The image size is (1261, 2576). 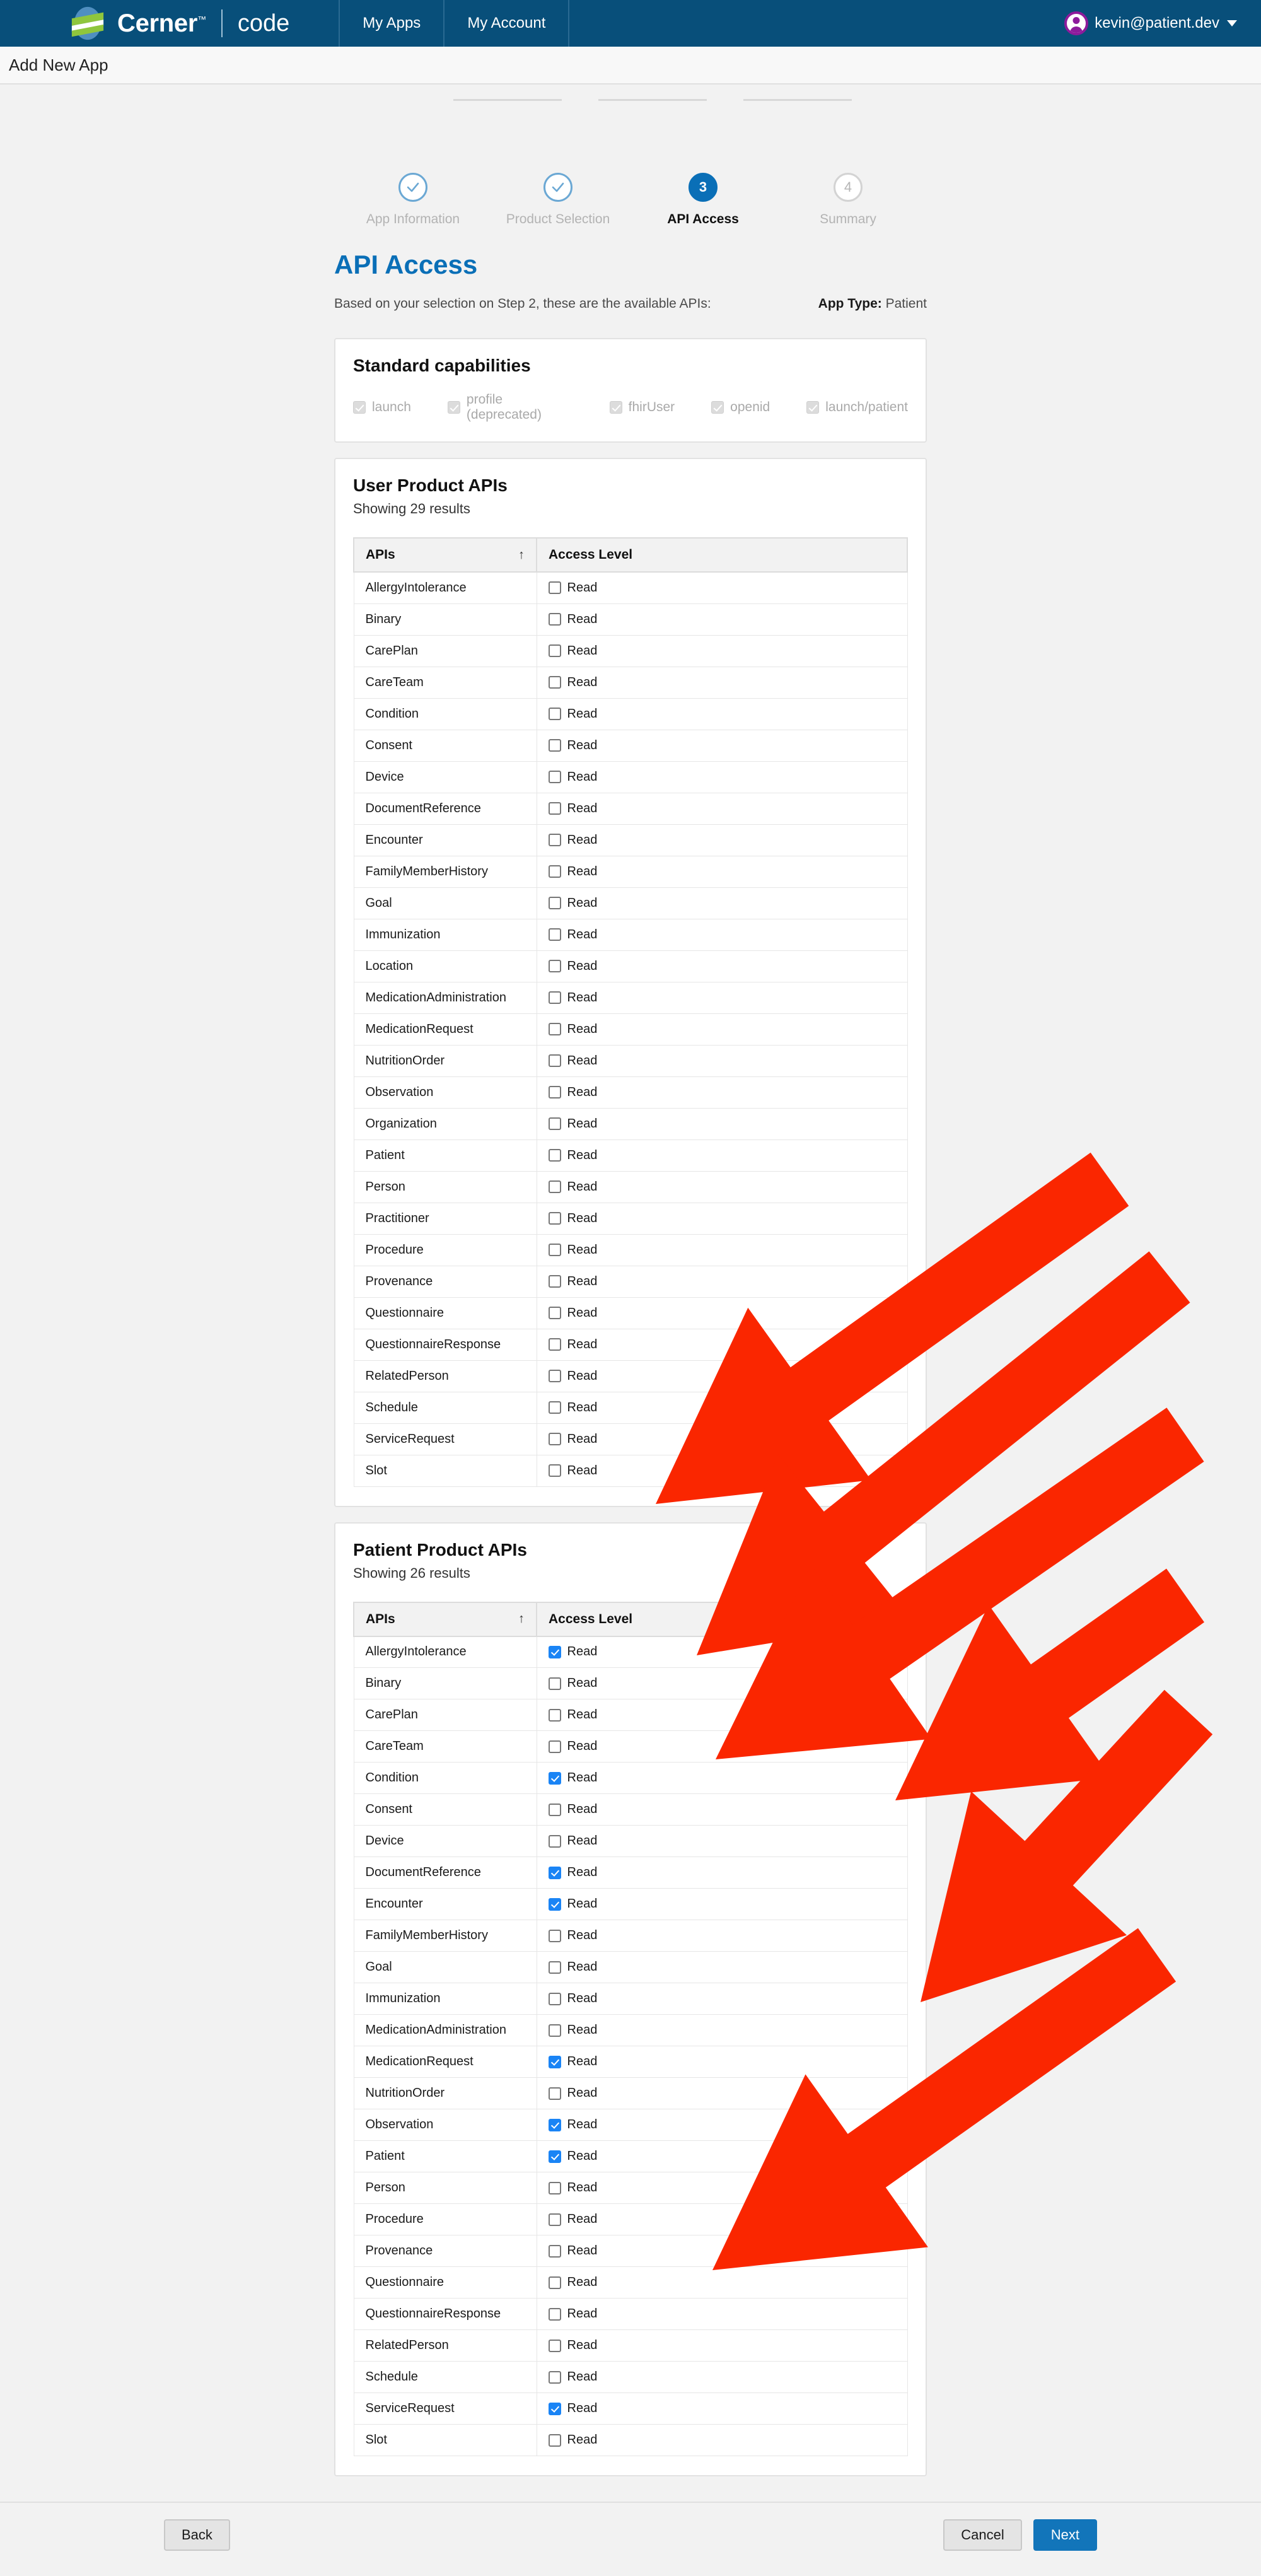 What do you see at coordinates (848, 200) in the screenshot?
I see `stepper-step-summary: 4 Summary` at bounding box center [848, 200].